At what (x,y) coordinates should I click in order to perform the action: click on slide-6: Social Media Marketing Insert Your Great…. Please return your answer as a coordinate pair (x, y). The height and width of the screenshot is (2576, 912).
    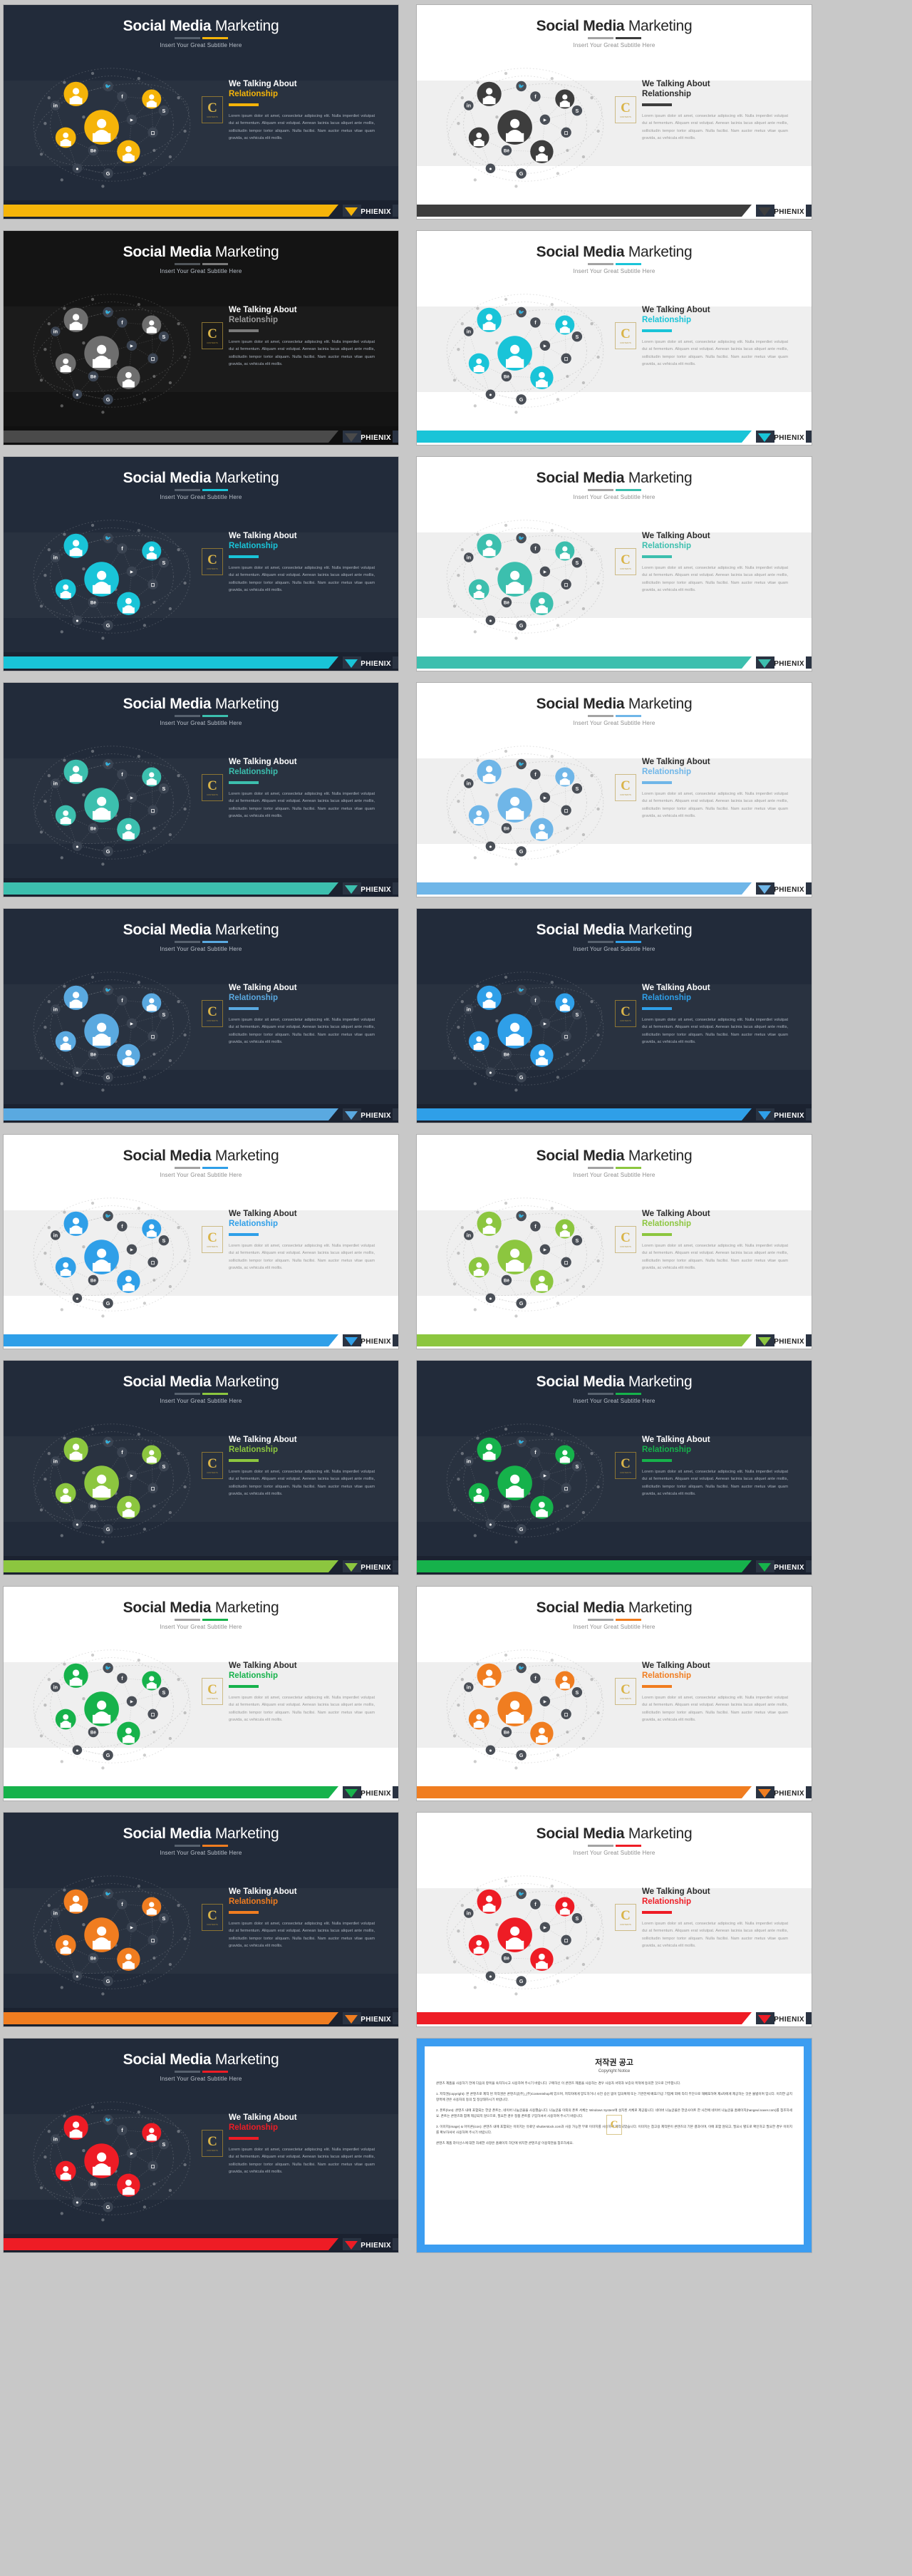
    Looking at the image, I should click on (614, 563).